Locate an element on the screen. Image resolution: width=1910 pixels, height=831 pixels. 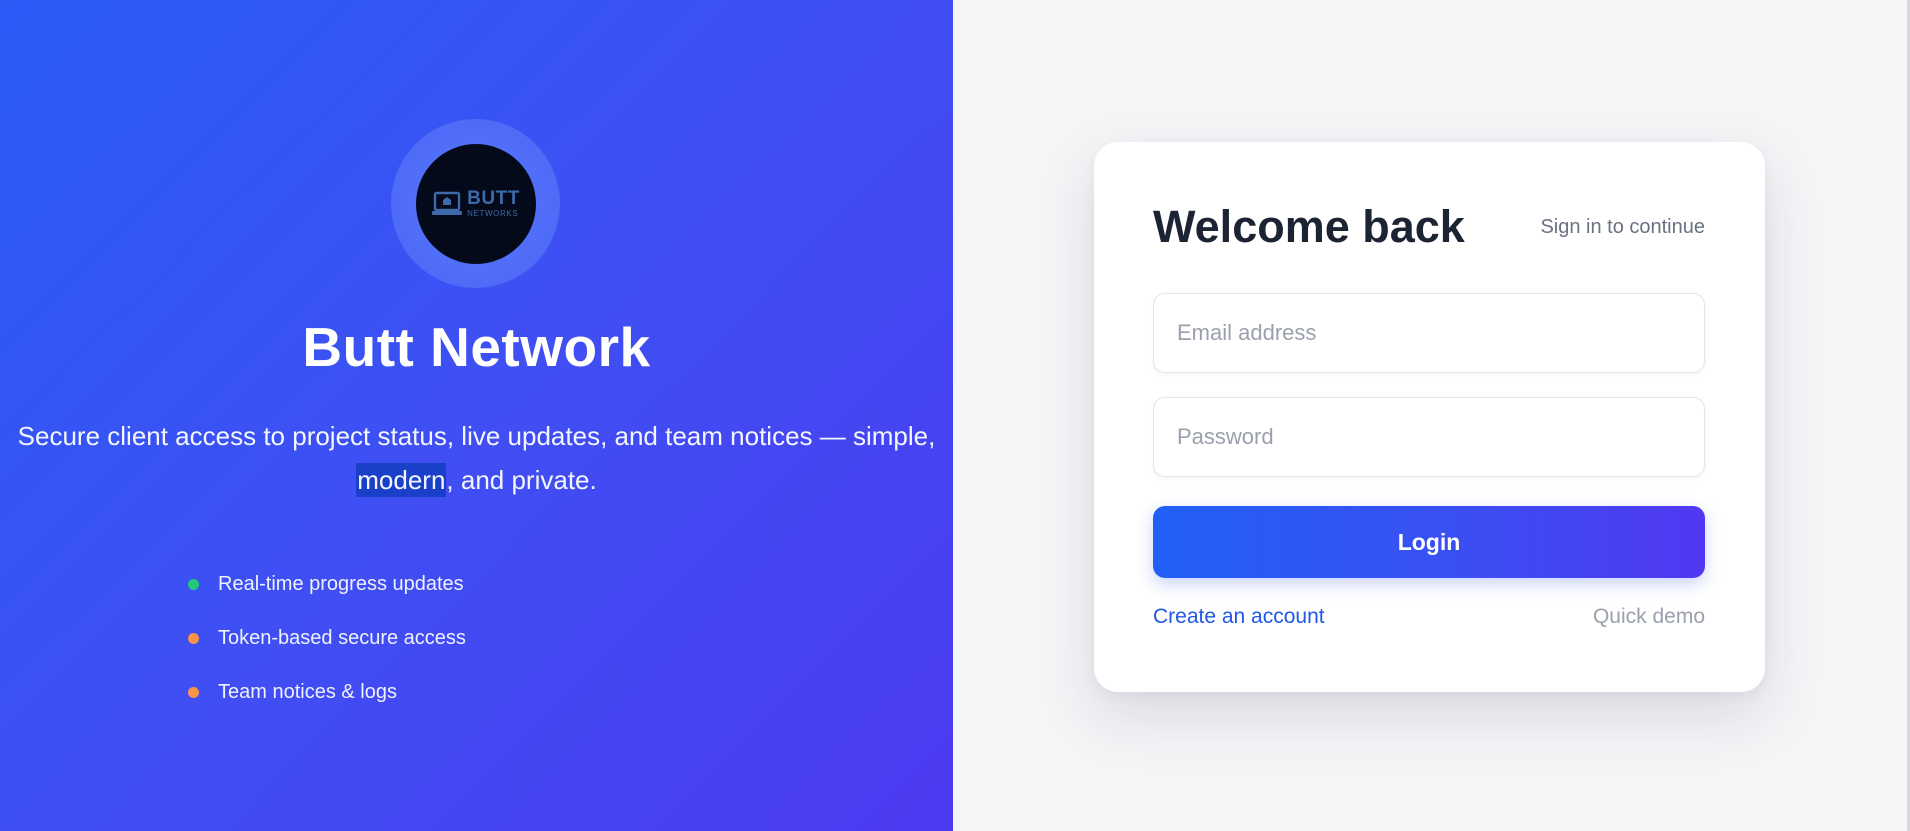
login-links: Create an account Quick demo is located at coordinates (1429, 617).